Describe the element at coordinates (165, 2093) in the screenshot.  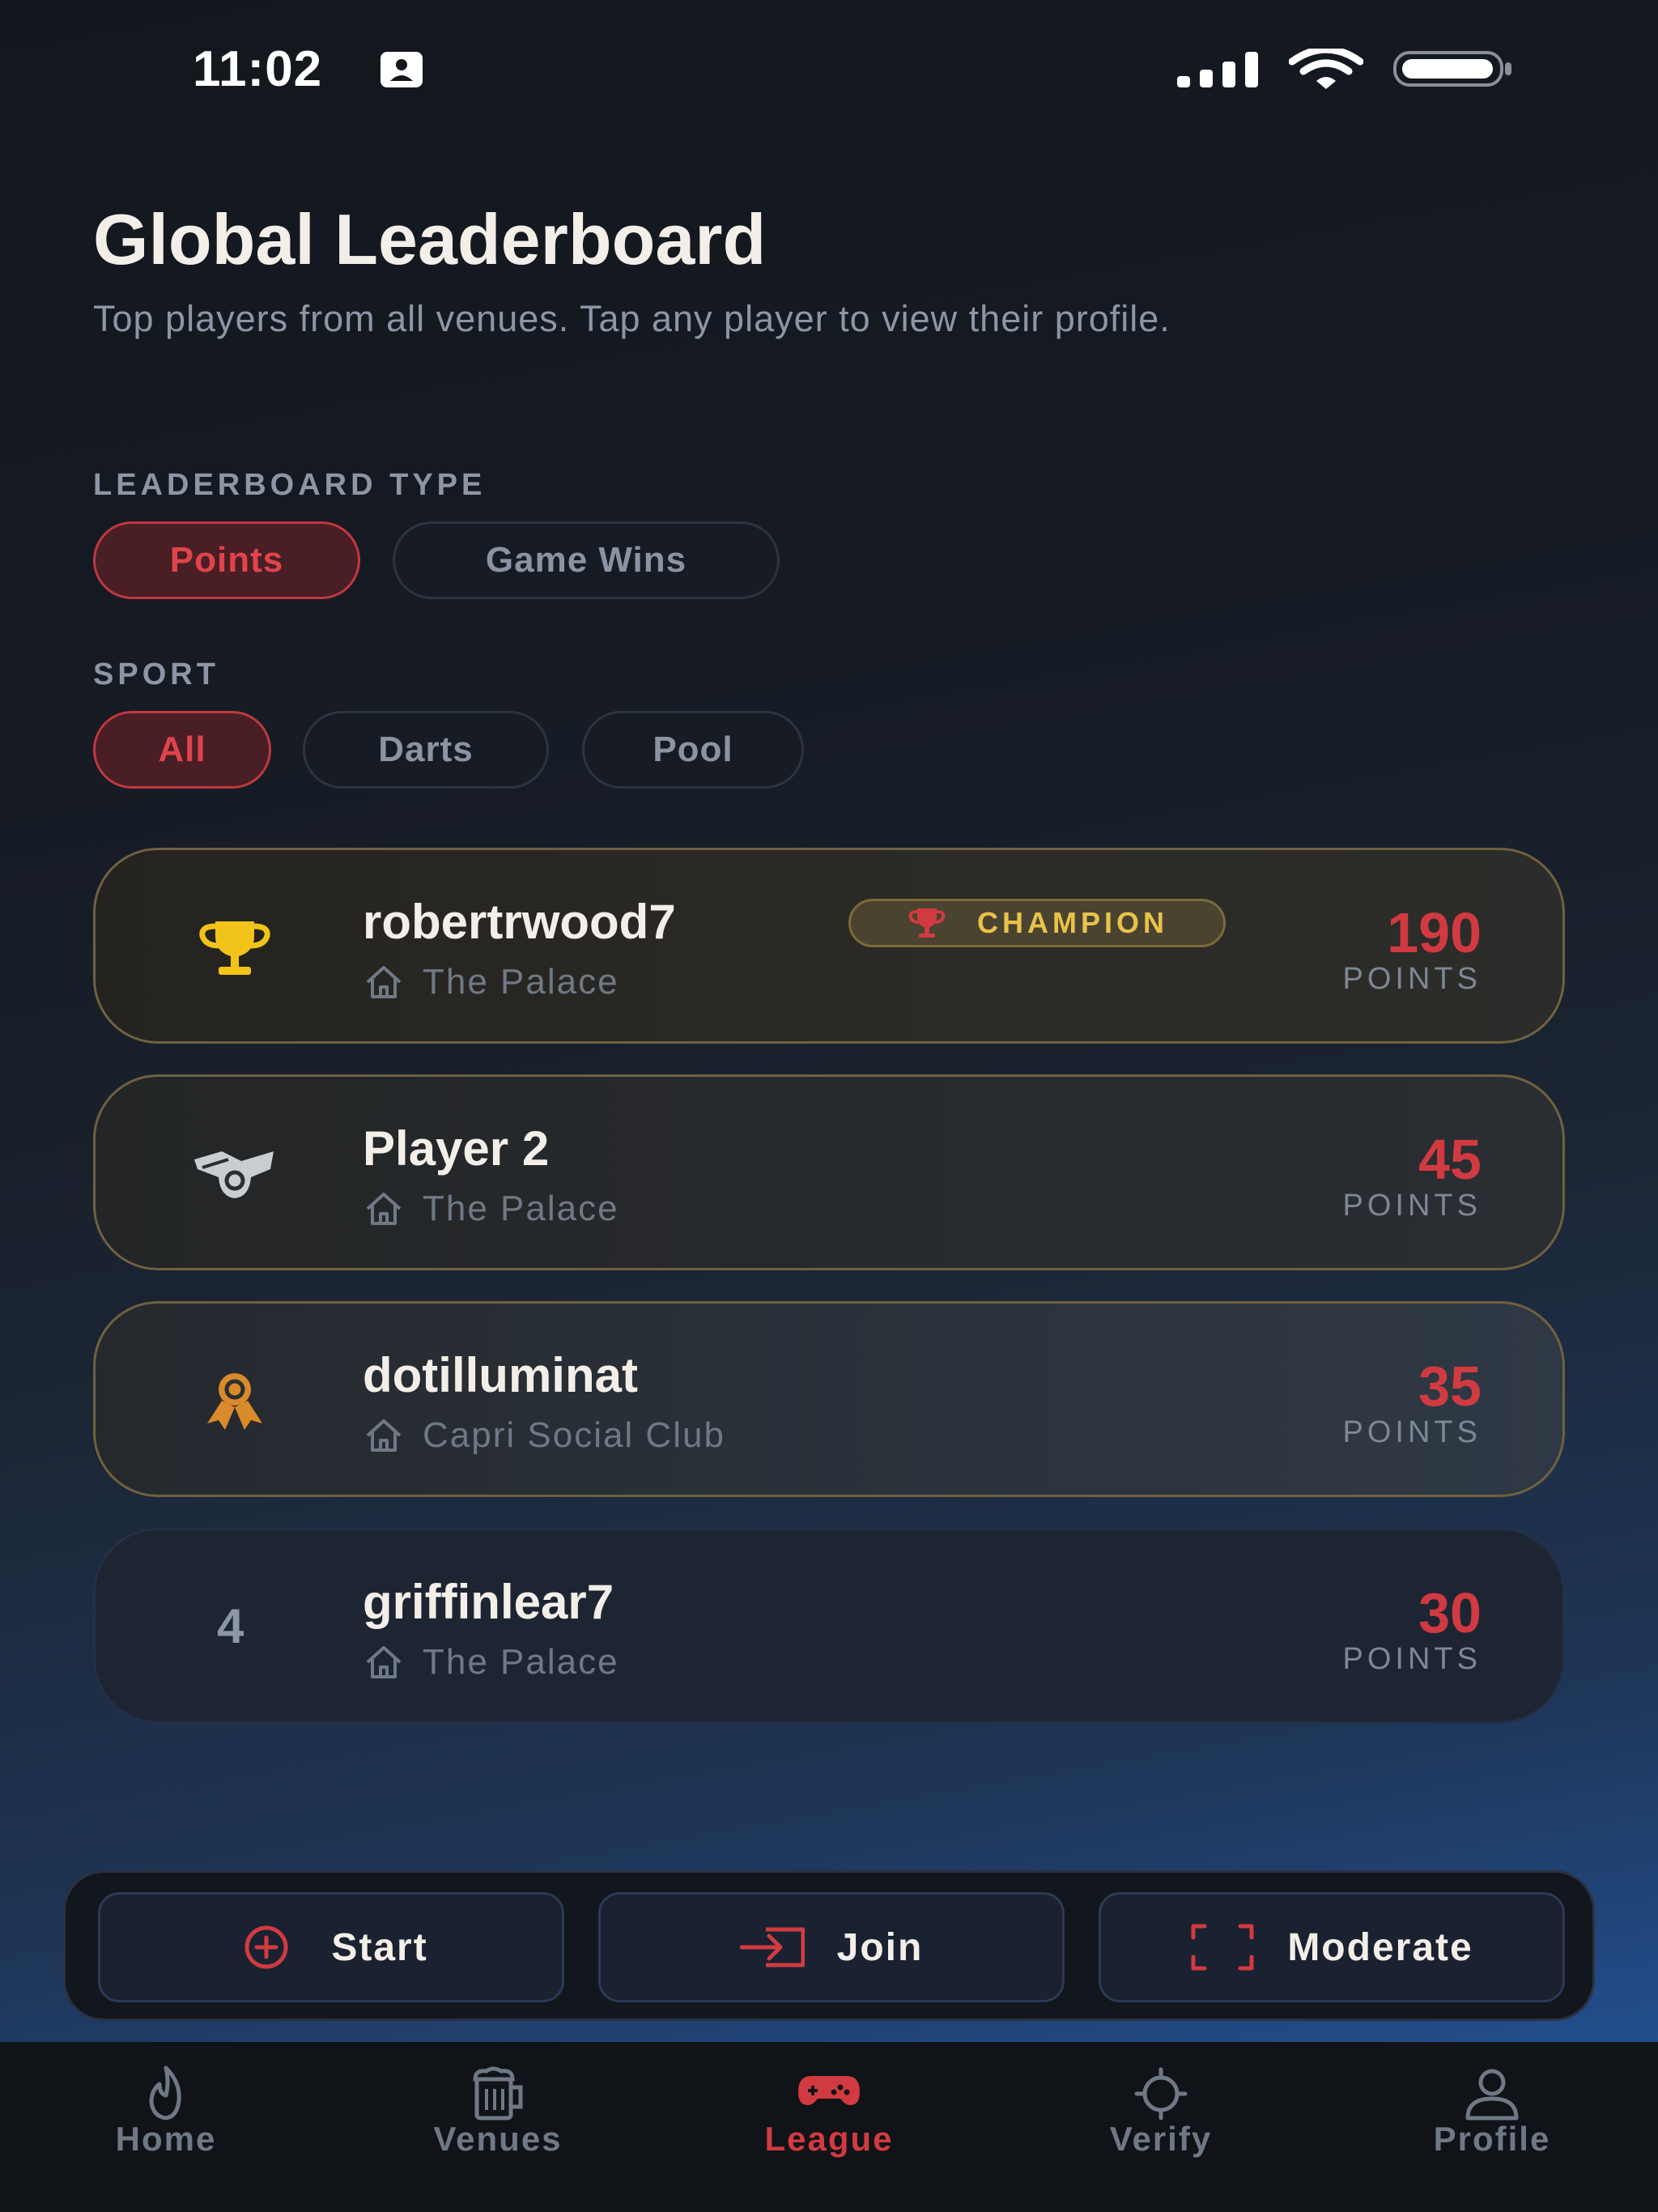
I see `flame-icon` at that location.